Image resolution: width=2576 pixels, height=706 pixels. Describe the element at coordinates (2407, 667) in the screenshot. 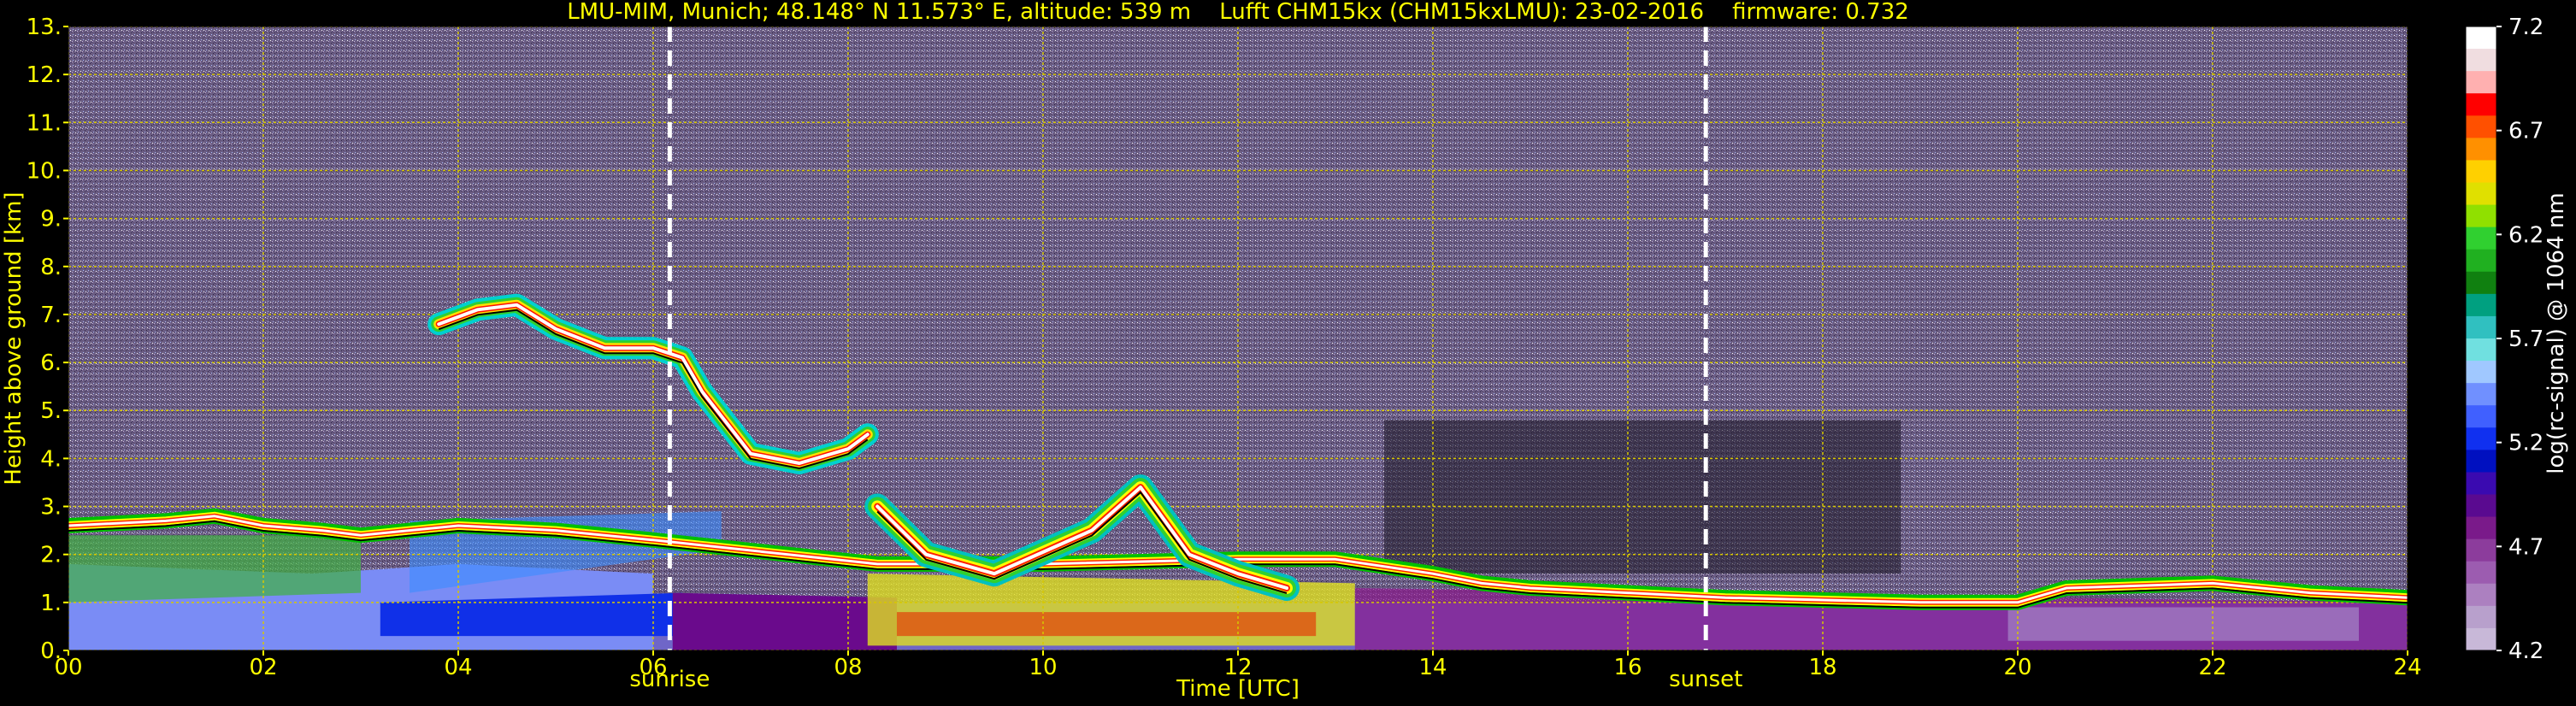

I see `x-tick-label: 24` at that location.